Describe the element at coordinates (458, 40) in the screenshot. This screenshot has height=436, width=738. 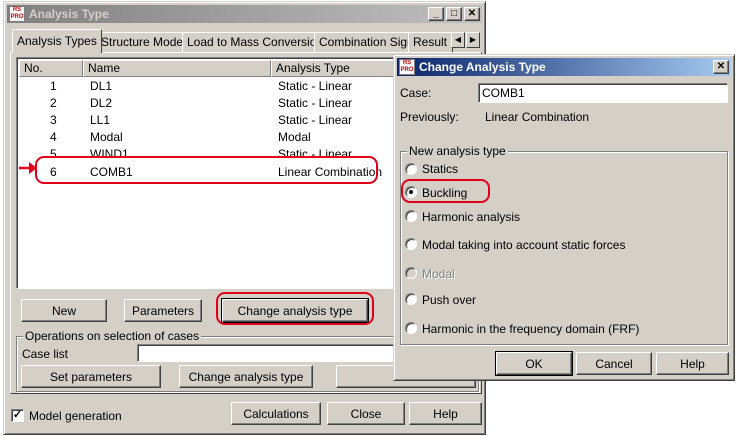
I see `tab-scroll-left-icon: ◀` at that location.